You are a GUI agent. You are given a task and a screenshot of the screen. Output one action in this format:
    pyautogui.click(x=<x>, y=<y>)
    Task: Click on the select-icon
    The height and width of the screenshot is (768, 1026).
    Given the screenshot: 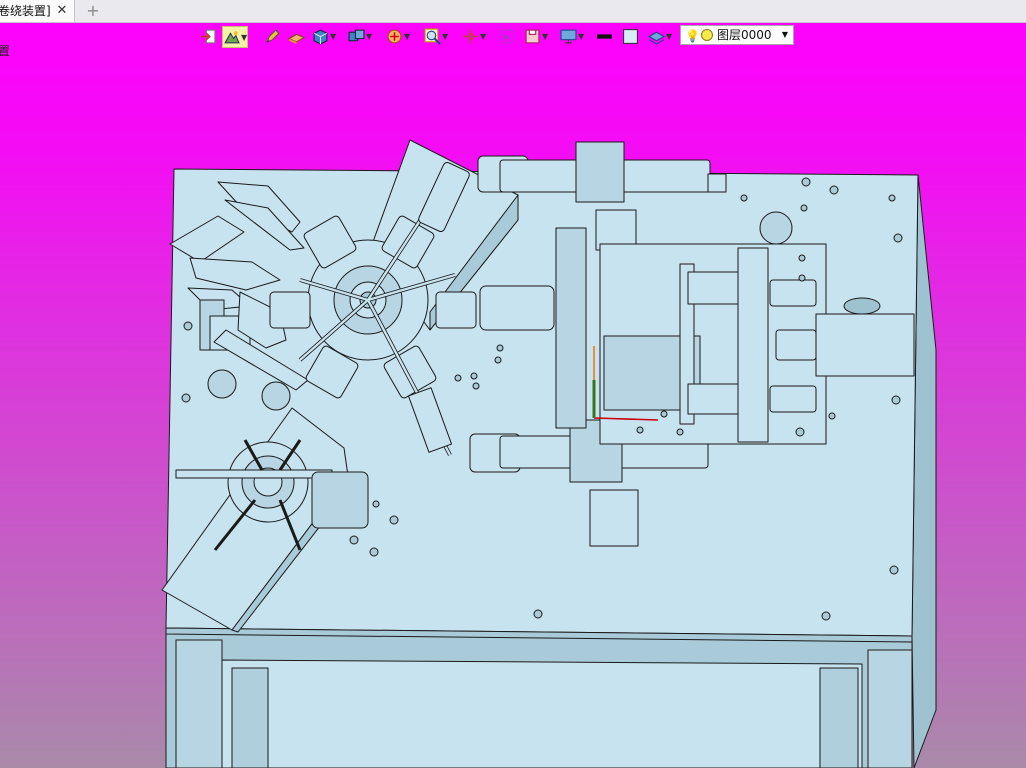 What is the action you would take?
    pyautogui.click(x=506, y=36)
    